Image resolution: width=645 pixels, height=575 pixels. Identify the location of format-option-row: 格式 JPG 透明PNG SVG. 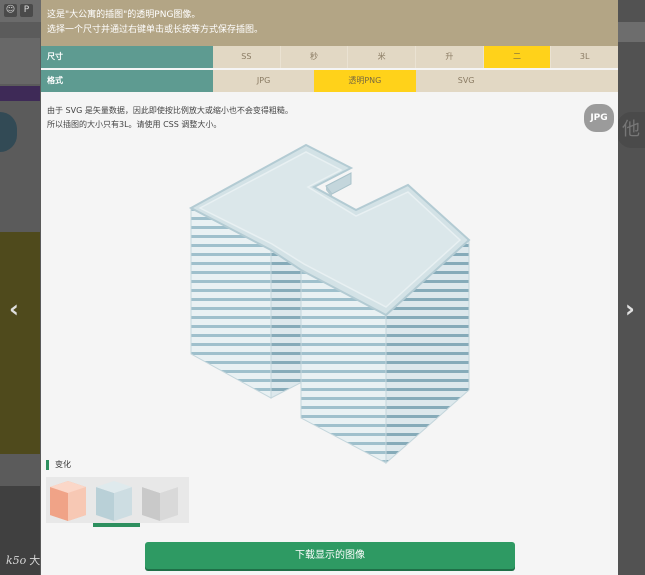
(329, 81).